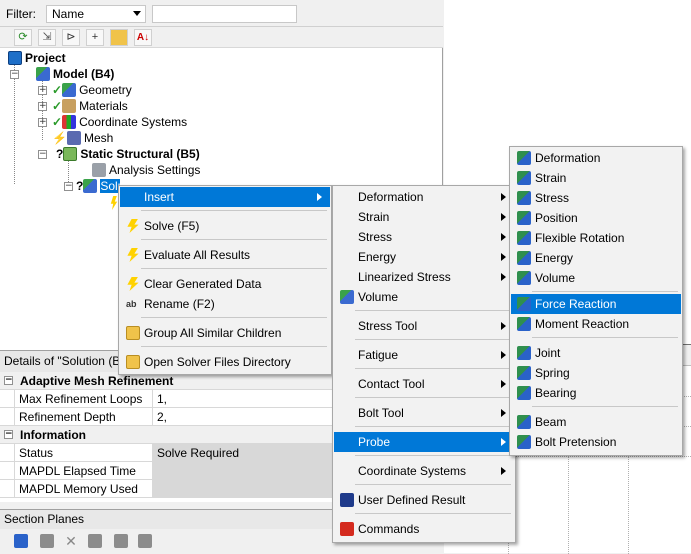 The width and height of the screenshot is (691, 554). What do you see at coordinates (47, 37) in the screenshot?
I see `expand-icon: ⇲` at bounding box center [47, 37].